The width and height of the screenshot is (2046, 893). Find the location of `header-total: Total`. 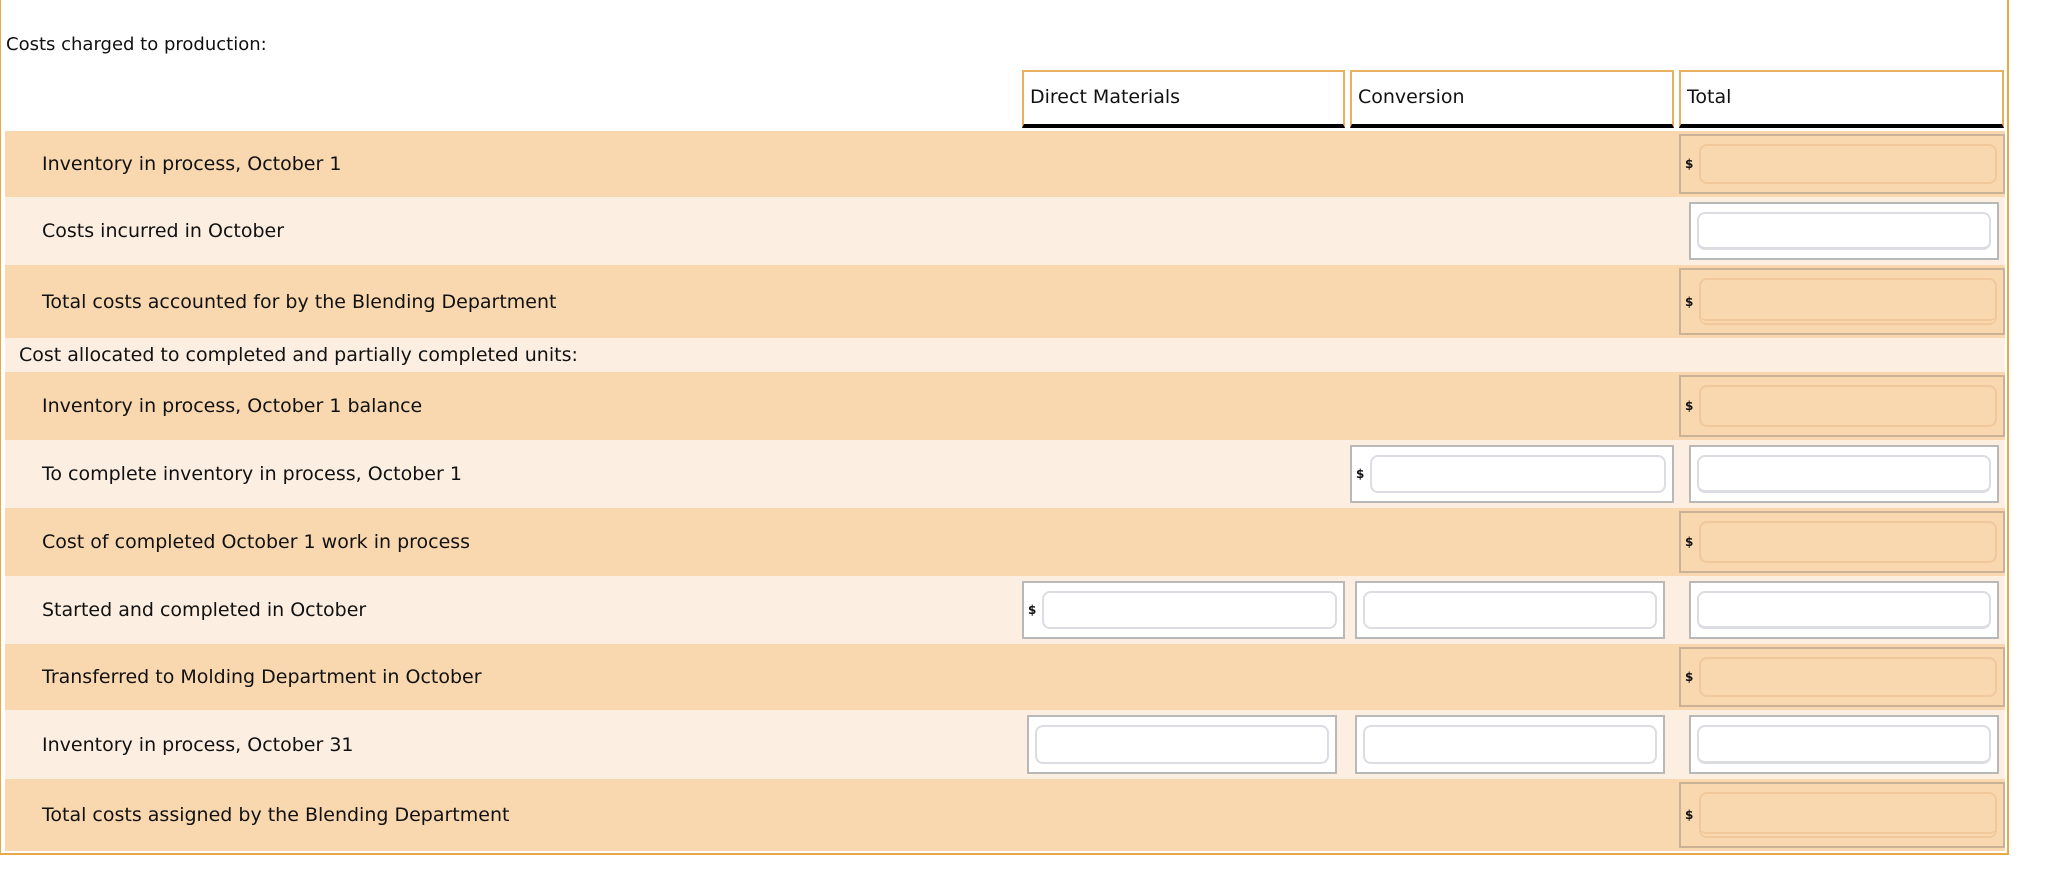

header-total: Total is located at coordinates (1841, 99).